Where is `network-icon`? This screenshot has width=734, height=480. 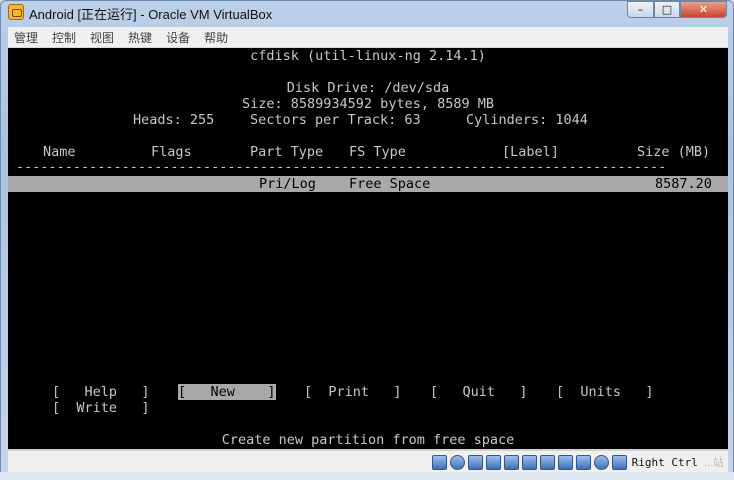 network-icon is located at coordinates (493, 462).